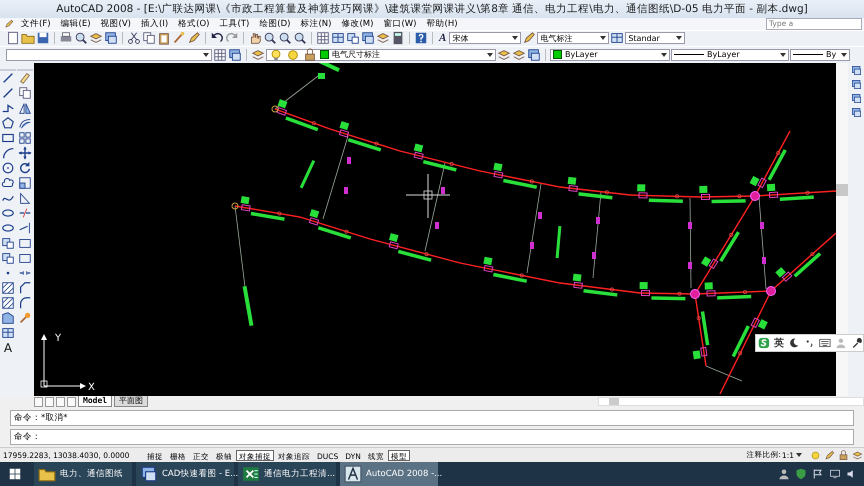  What do you see at coordinates (842, 229) in the screenshot?
I see `vertical-scrollbar` at bounding box center [842, 229].